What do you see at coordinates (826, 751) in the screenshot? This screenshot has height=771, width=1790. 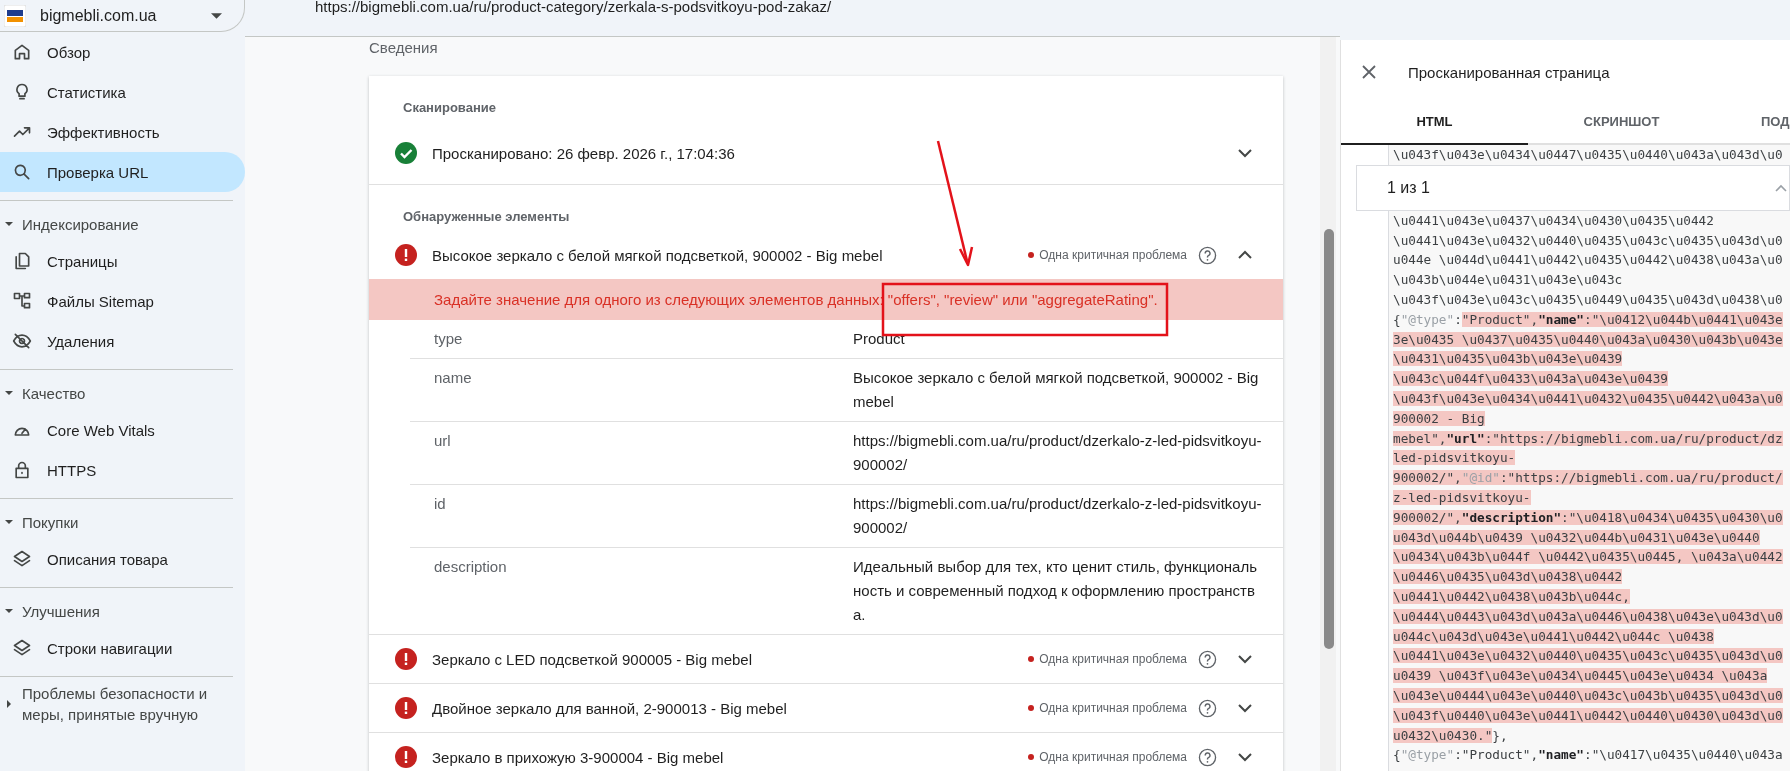 I see `detected-item-row: Зеркало в прихожую 3-900004 - Big mebel Одна критичная проблема` at bounding box center [826, 751].